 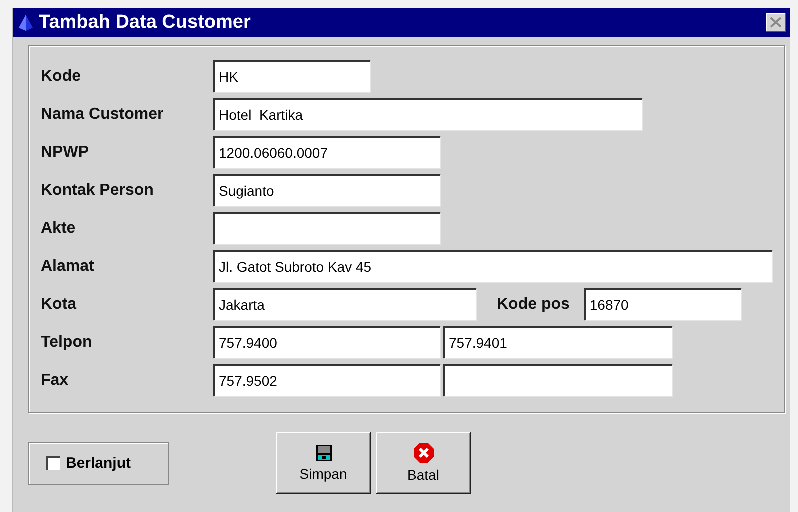 What do you see at coordinates (345, 304) in the screenshot?
I see `input-field: Jakarta` at bounding box center [345, 304].